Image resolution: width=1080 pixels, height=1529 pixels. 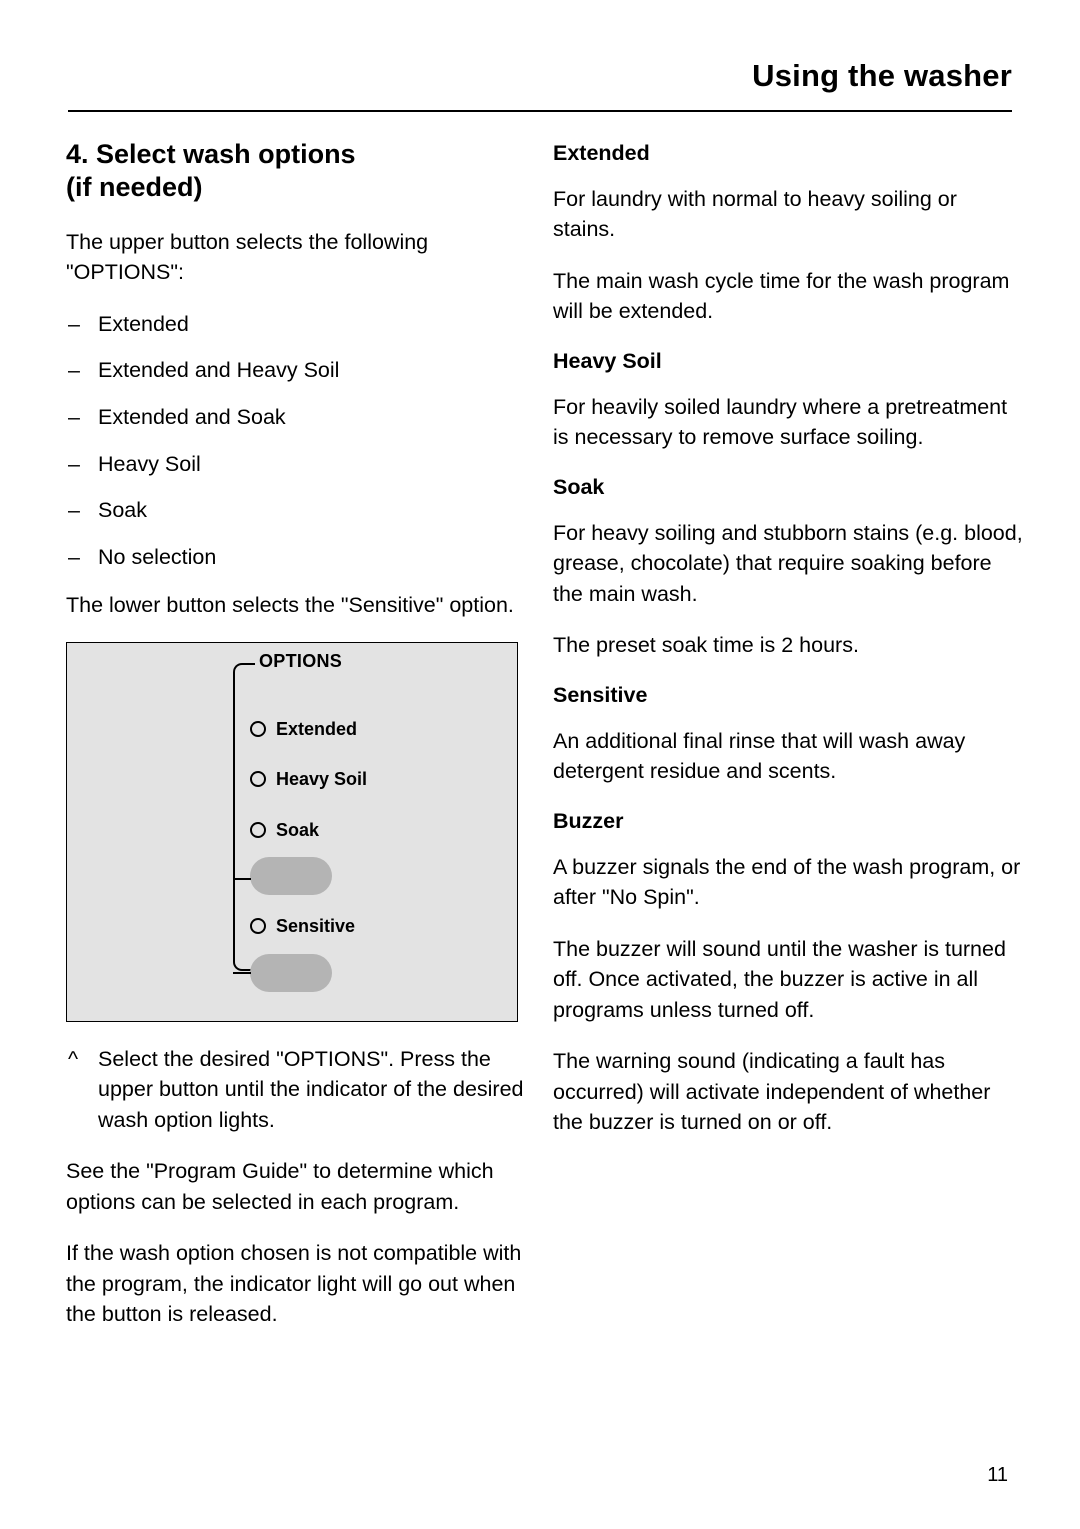 I want to click on list-item-label: Soak, so click(x=123, y=510).